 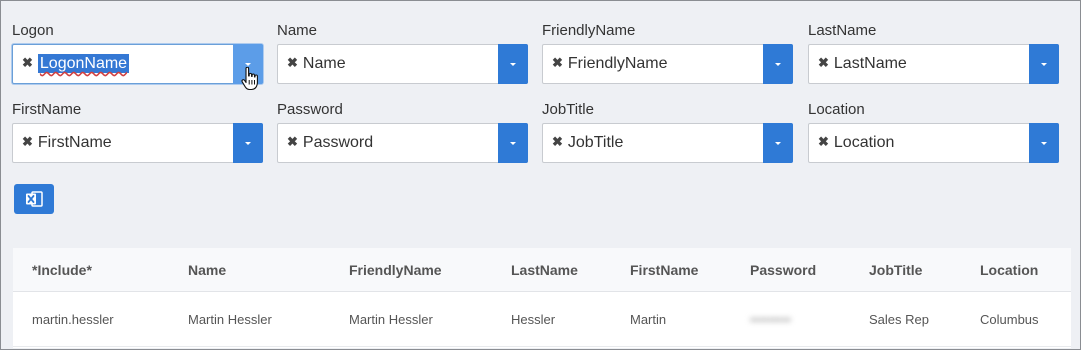 What do you see at coordinates (62, 270) in the screenshot?
I see `column-header-include: *Include*` at bounding box center [62, 270].